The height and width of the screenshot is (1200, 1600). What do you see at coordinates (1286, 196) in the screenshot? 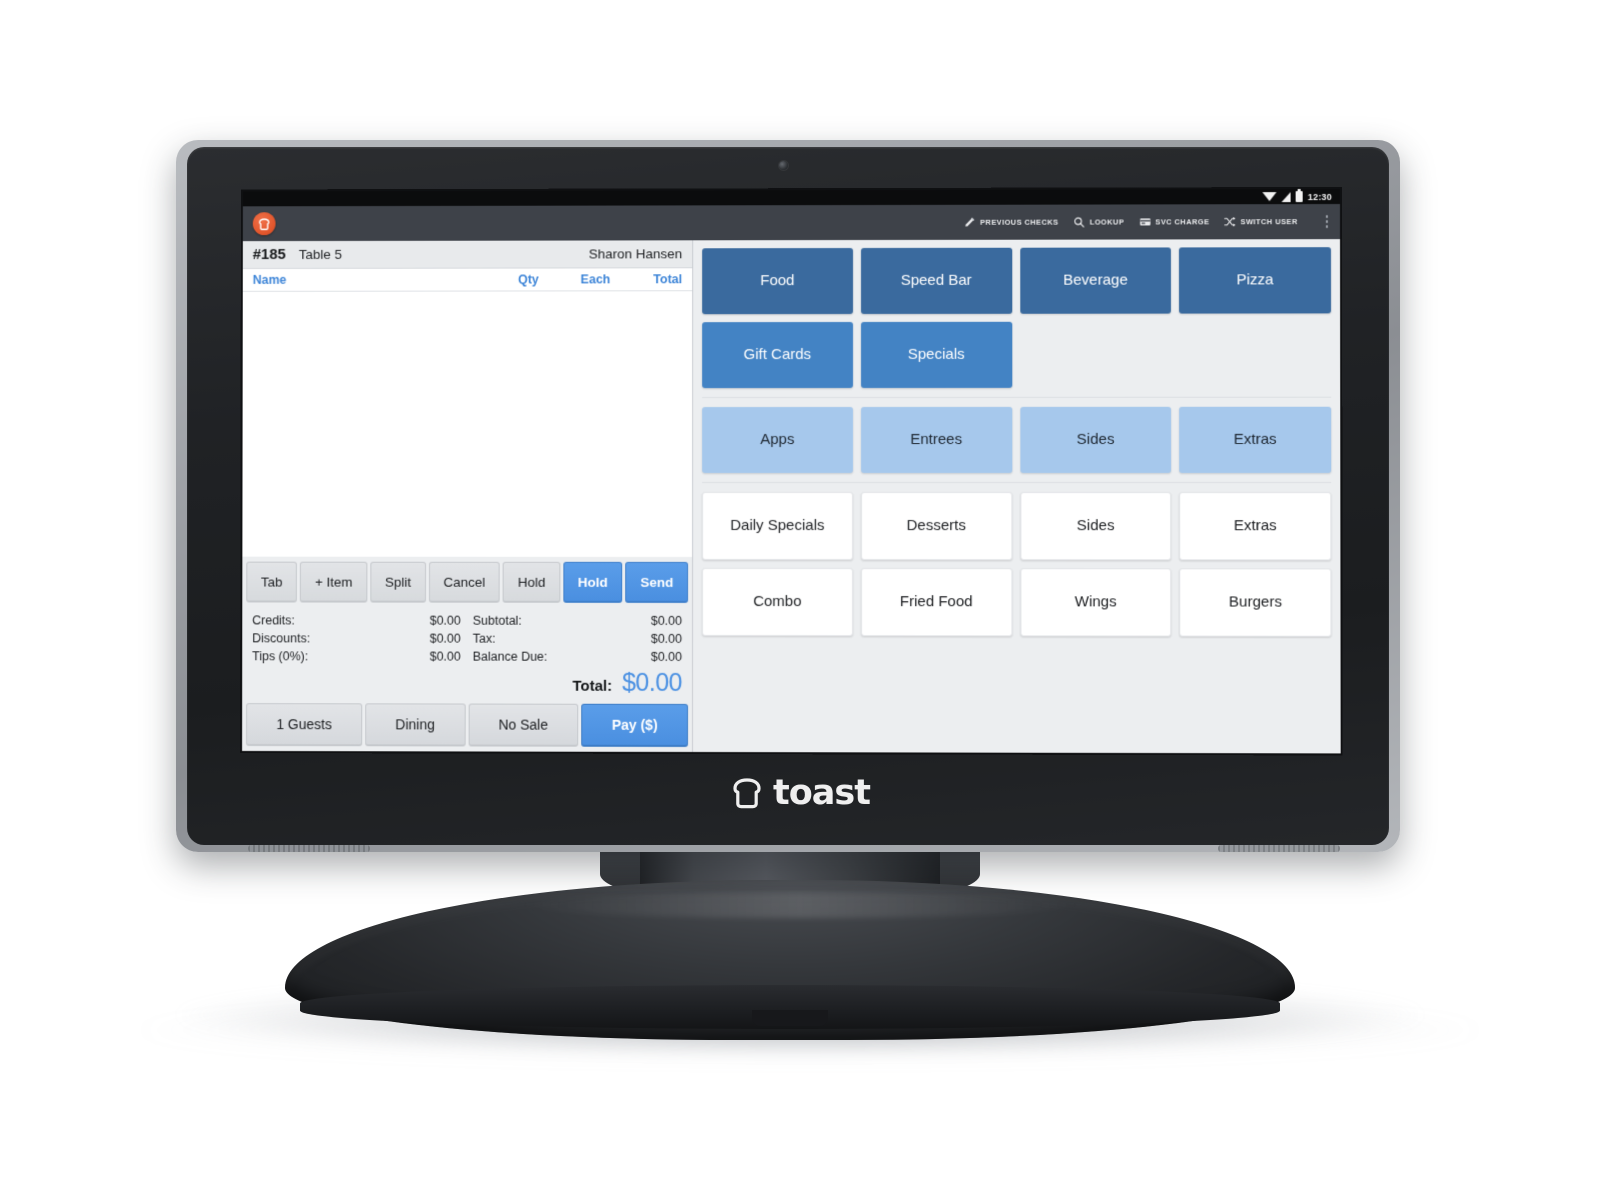
I see `cell-signal-icon` at bounding box center [1286, 196].